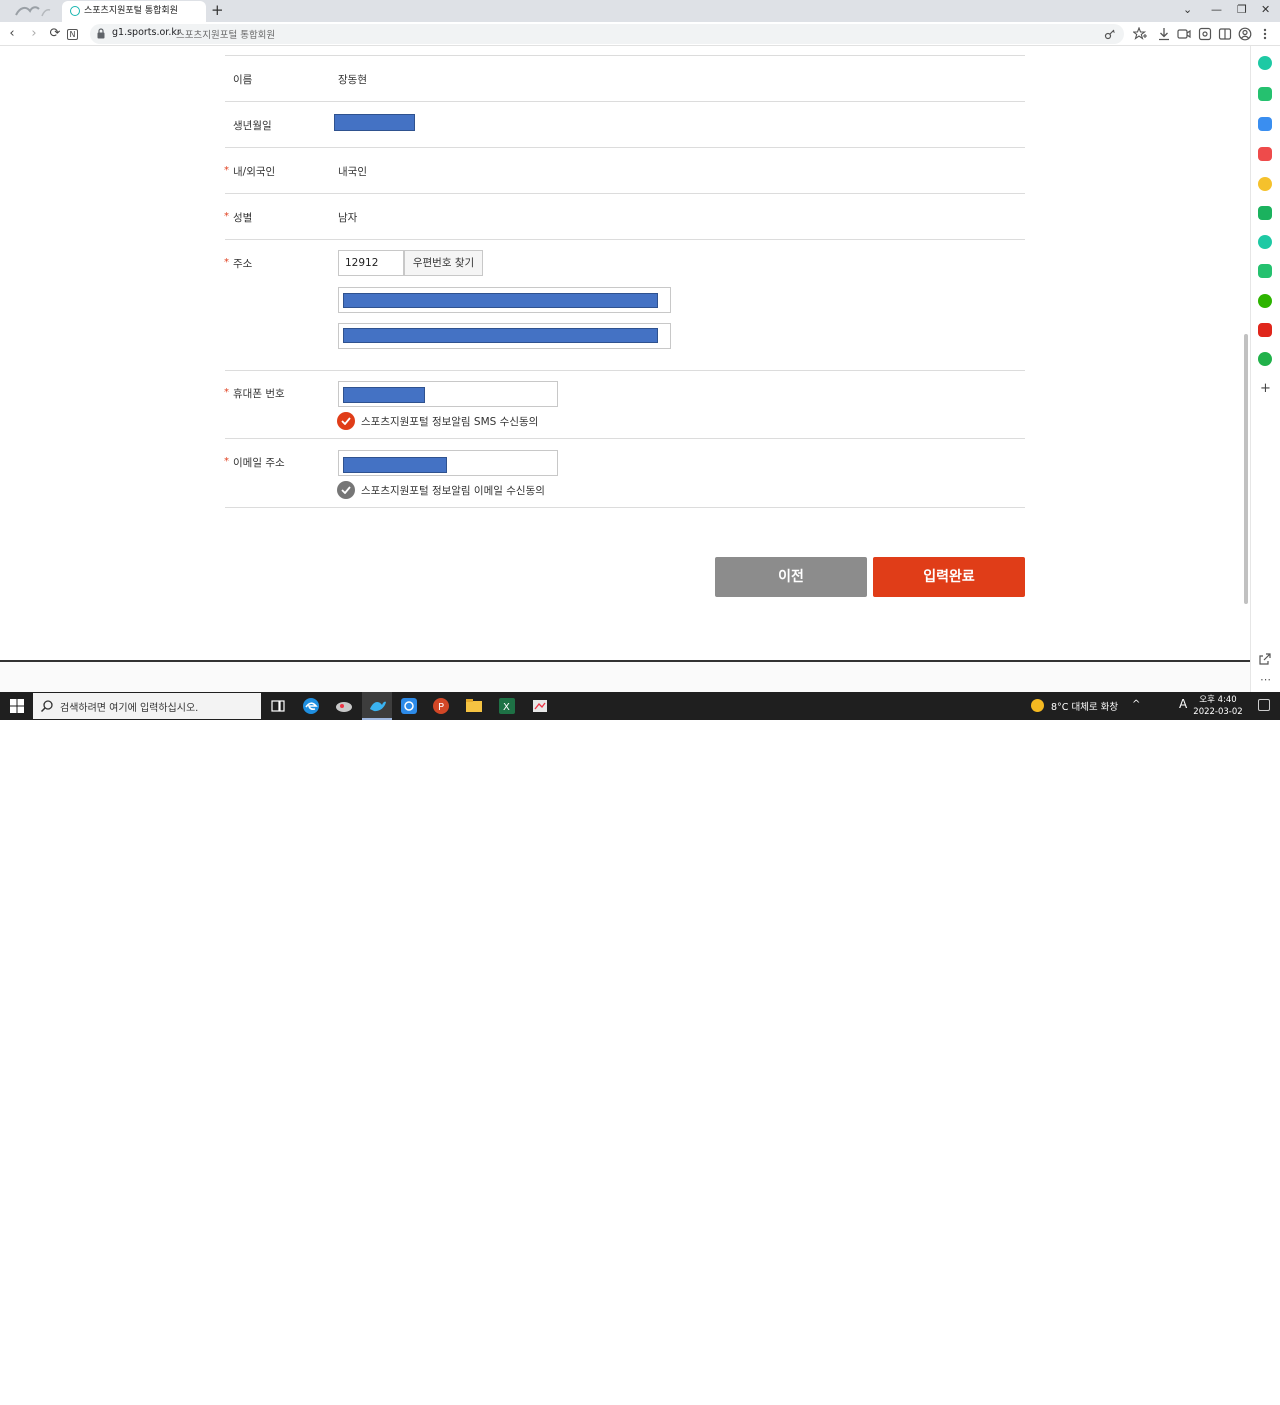  I want to click on submit-button: 입력완료, so click(949, 577).